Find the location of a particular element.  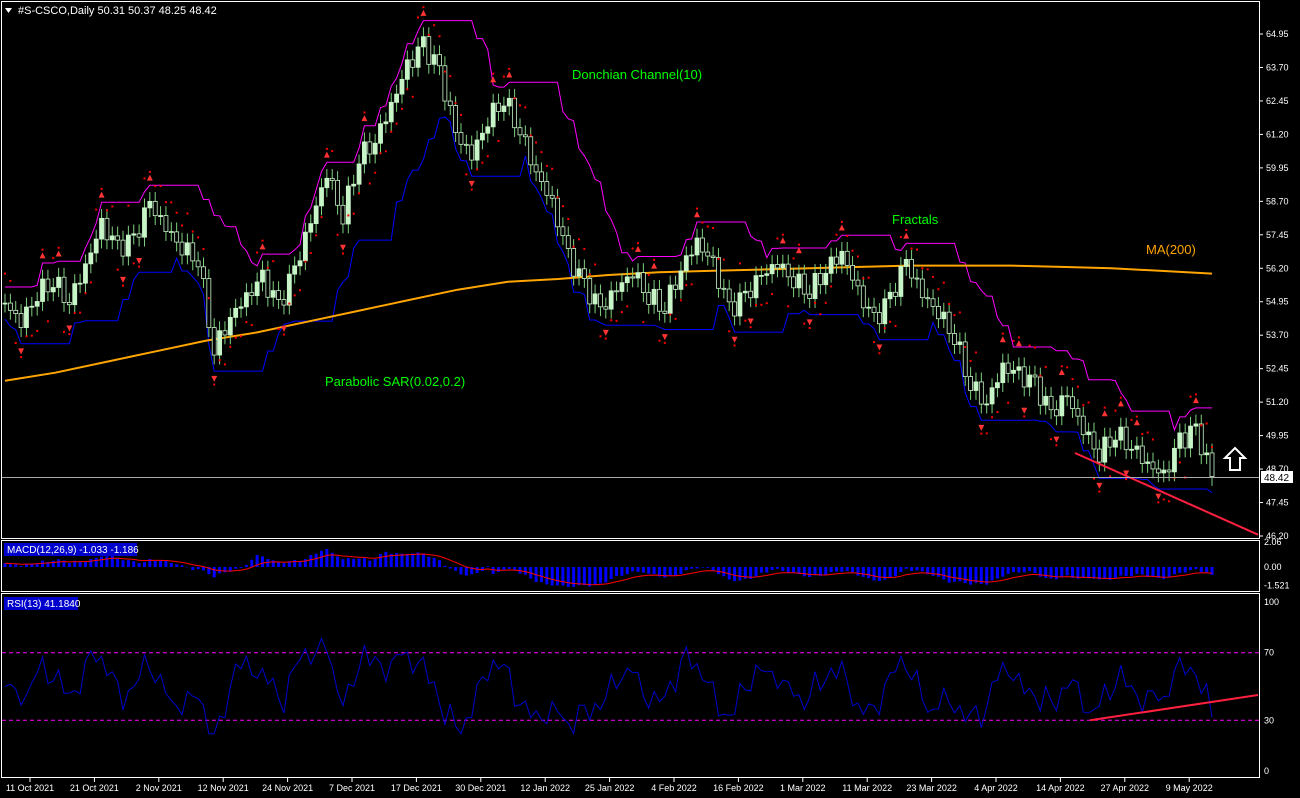

rsi-tick-label: 70 is located at coordinates (1269, 653).